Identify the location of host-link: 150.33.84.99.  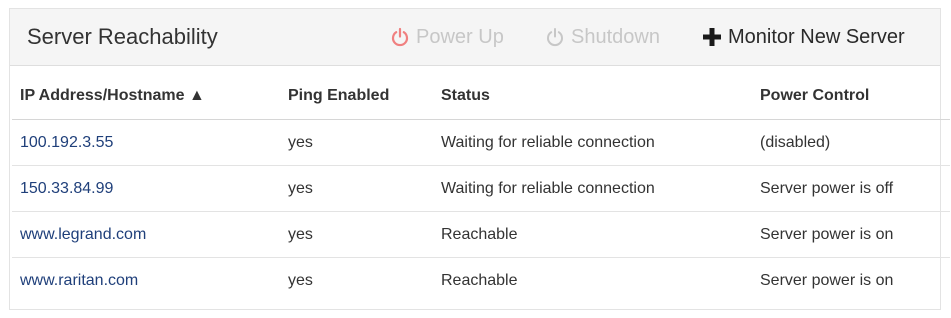
(66, 188).